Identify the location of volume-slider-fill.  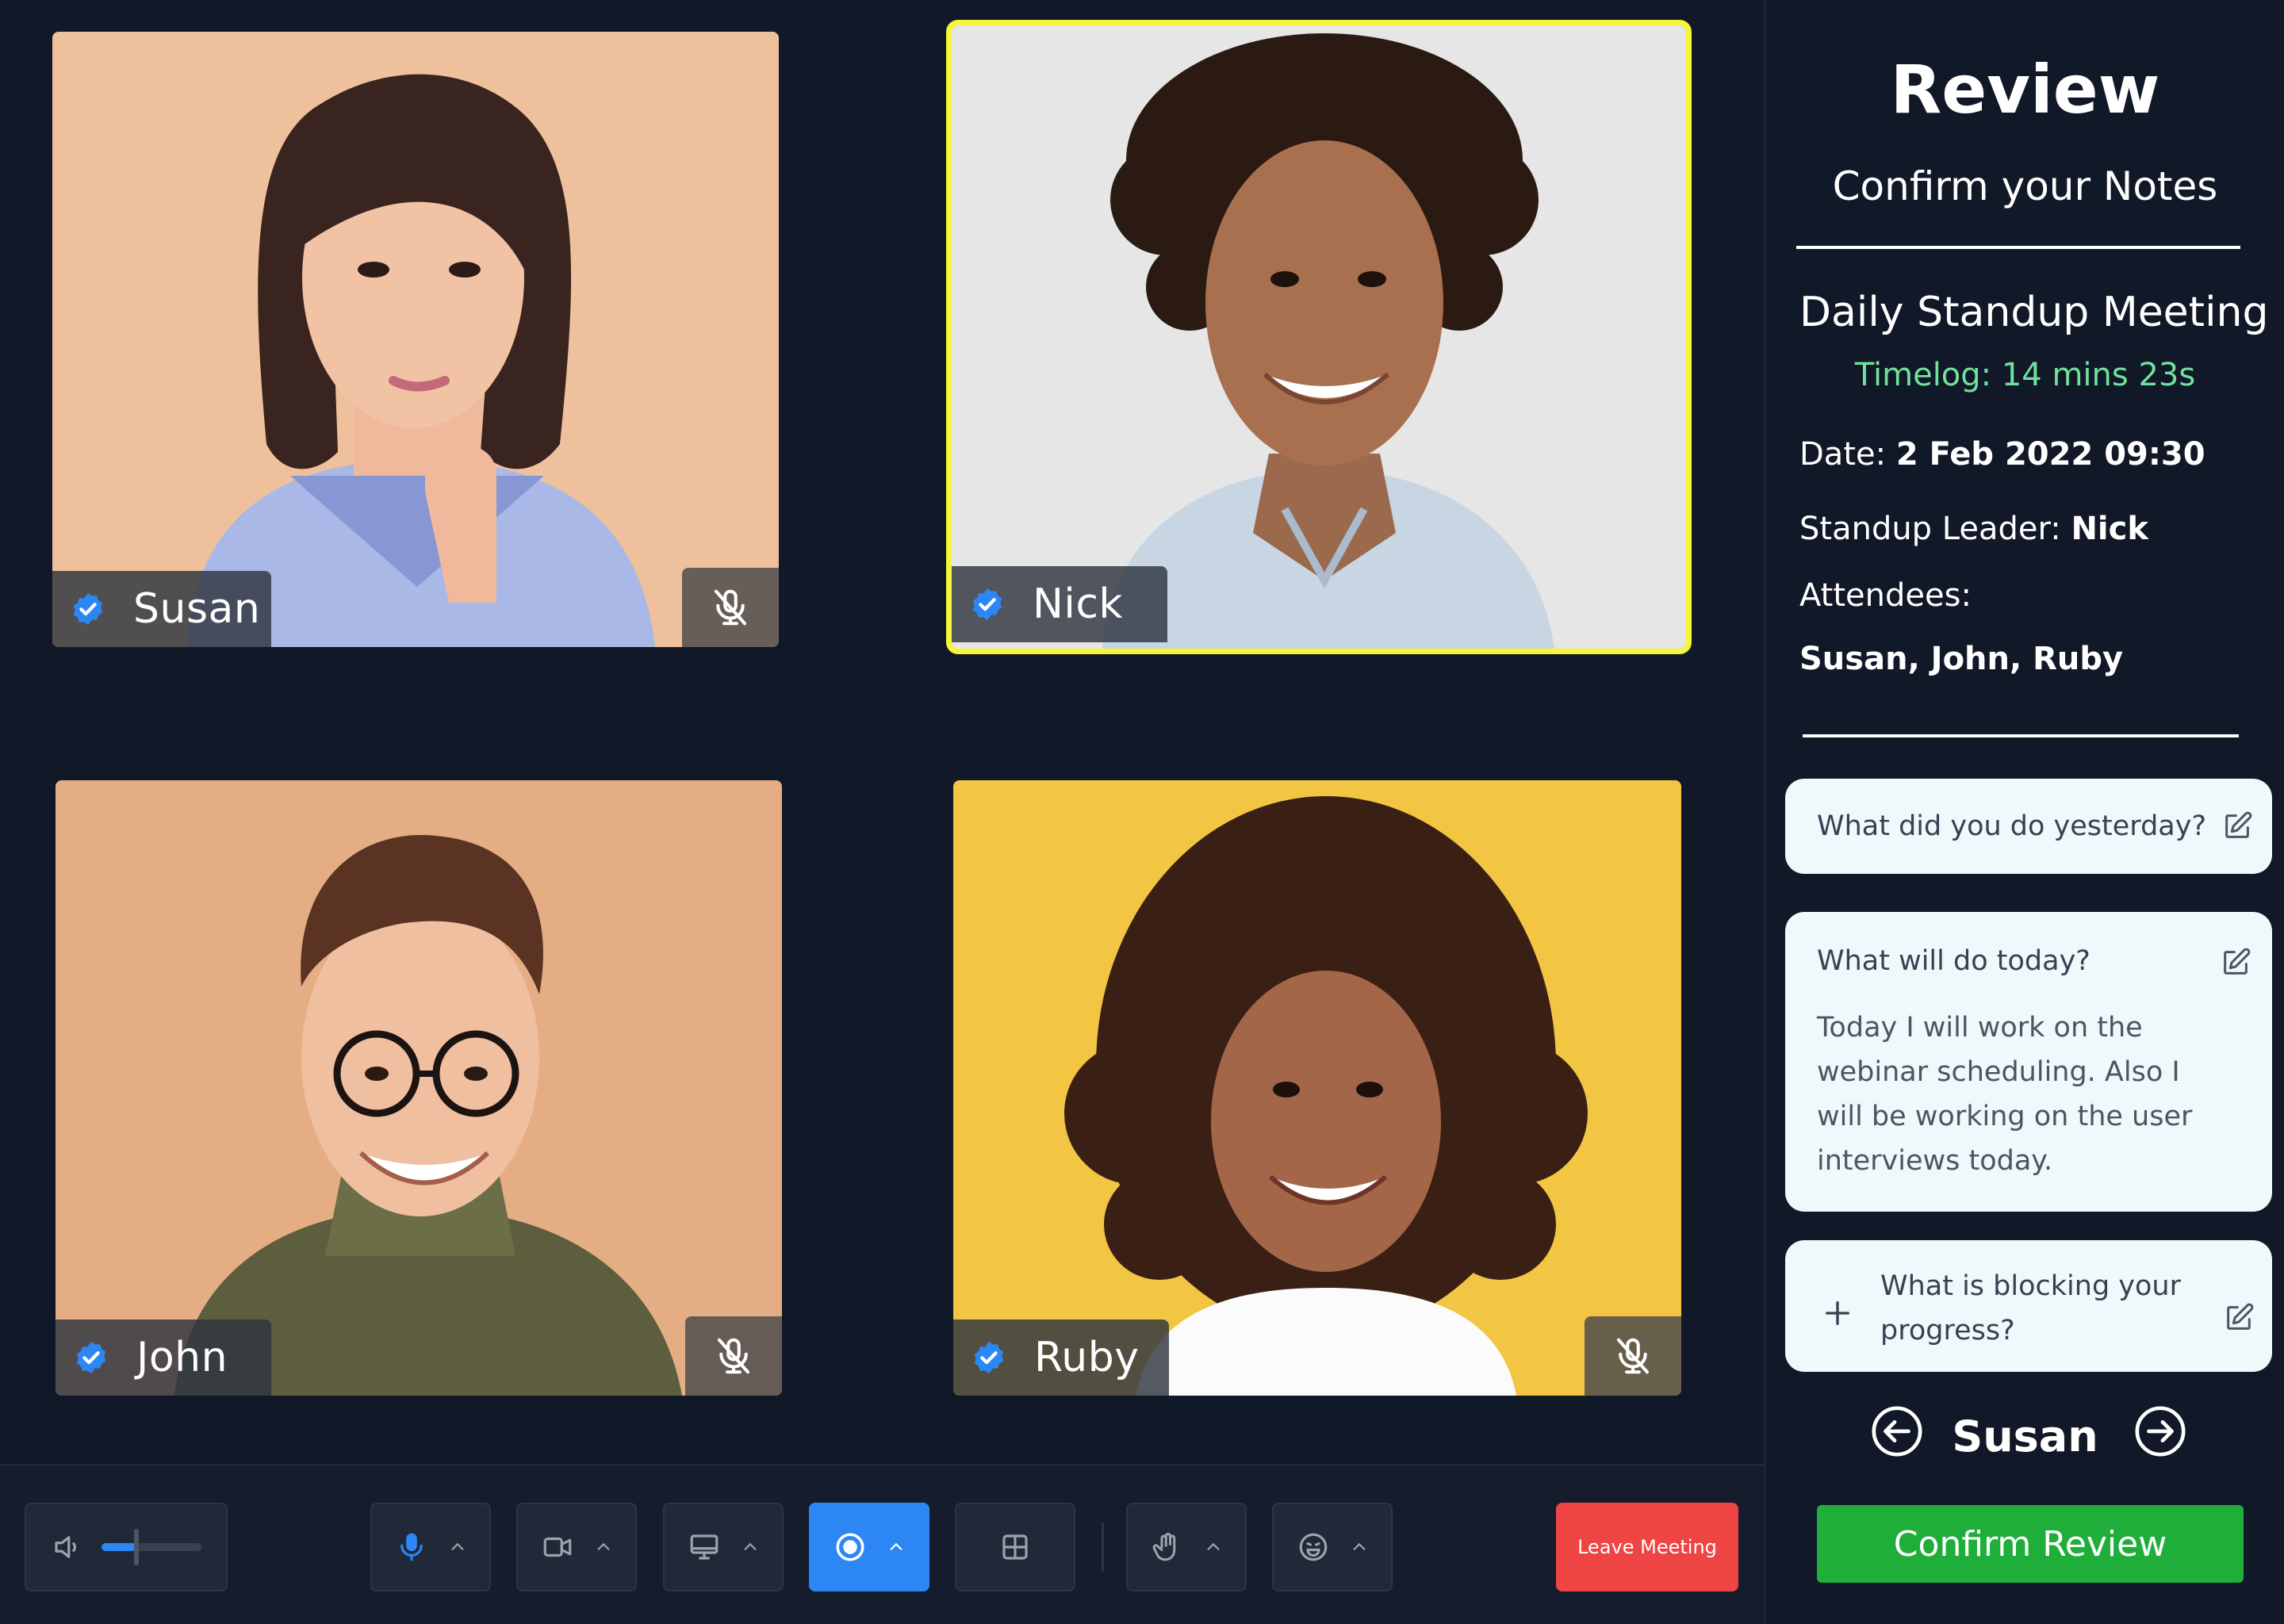
(119, 1547).